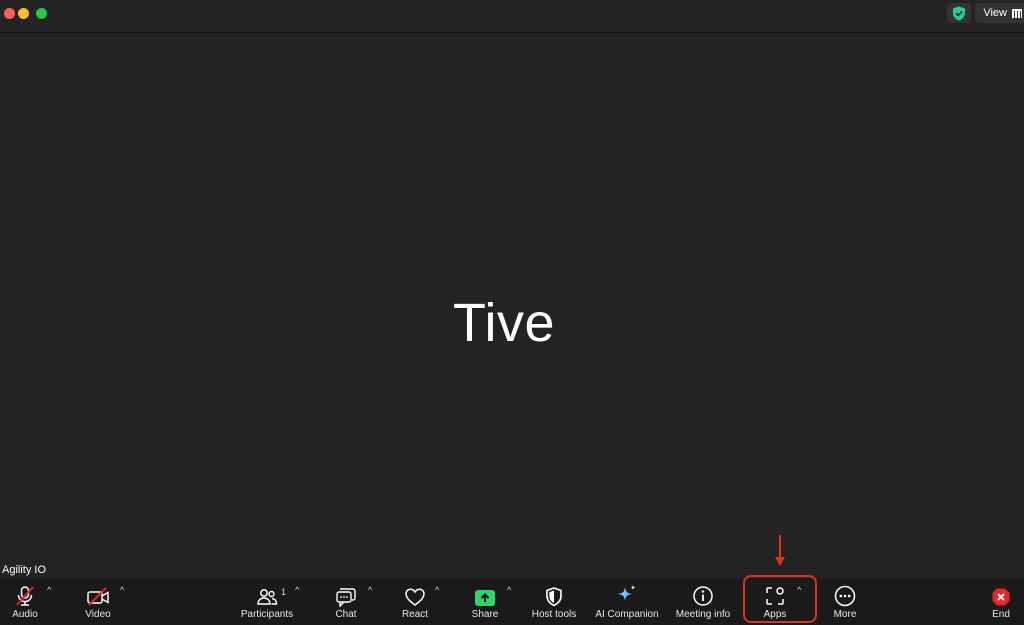 This screenshot has width=1024, height=625. What do you see at coordinates (509, 590) in the screenshot?
I see `share-options-caret: ^` at bounding box center [509, 590].